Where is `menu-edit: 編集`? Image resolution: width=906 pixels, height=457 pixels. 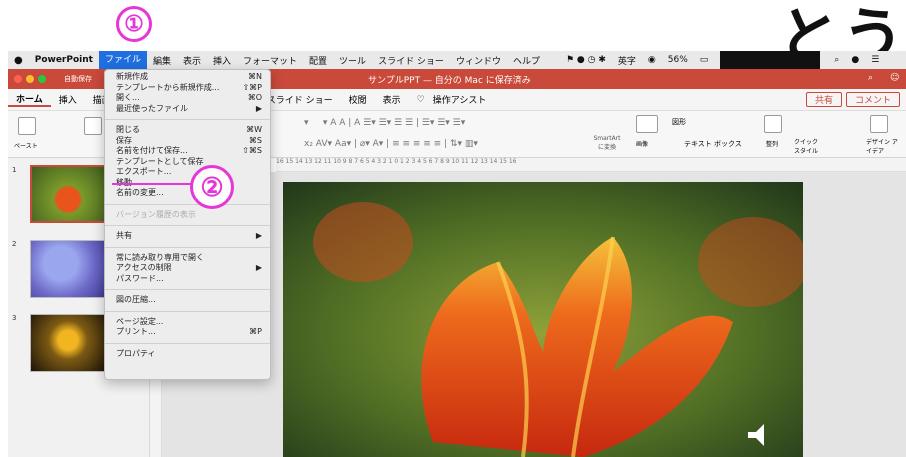
menu-edit: 編集 is located at coordinates (162, 60).